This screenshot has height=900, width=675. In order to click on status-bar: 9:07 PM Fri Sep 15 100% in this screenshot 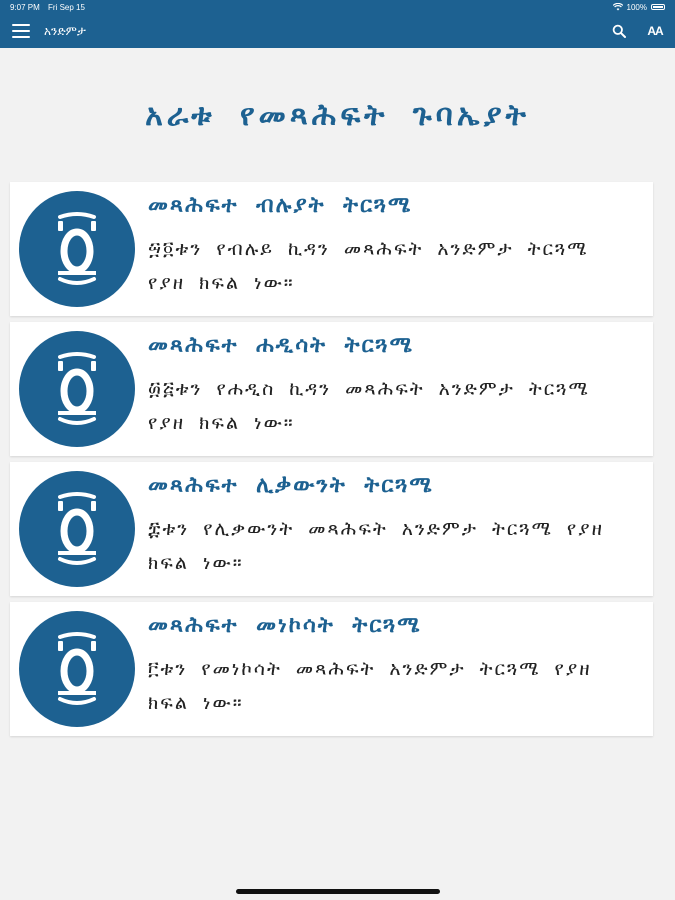, I will do `click(337, 7)`.